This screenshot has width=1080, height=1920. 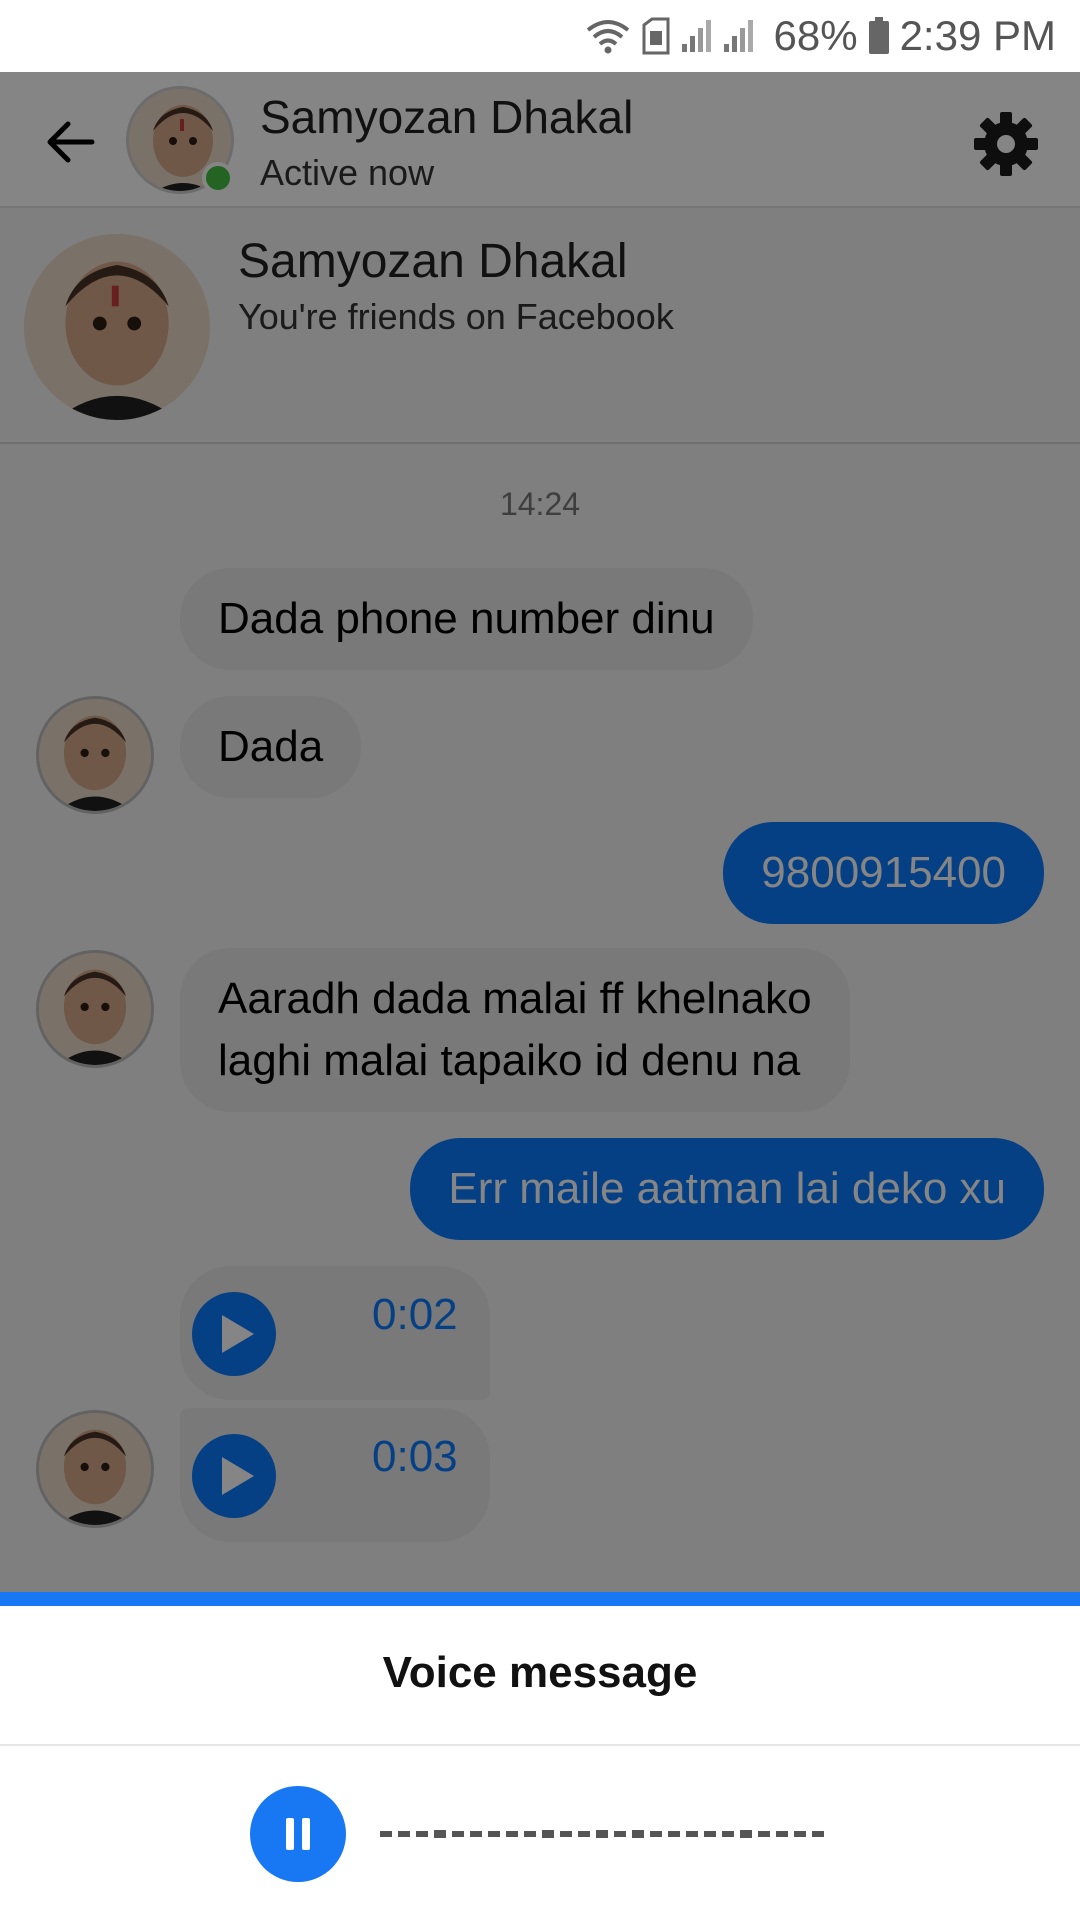 I want to click on pause-icon, so click(x=298, y=1834).